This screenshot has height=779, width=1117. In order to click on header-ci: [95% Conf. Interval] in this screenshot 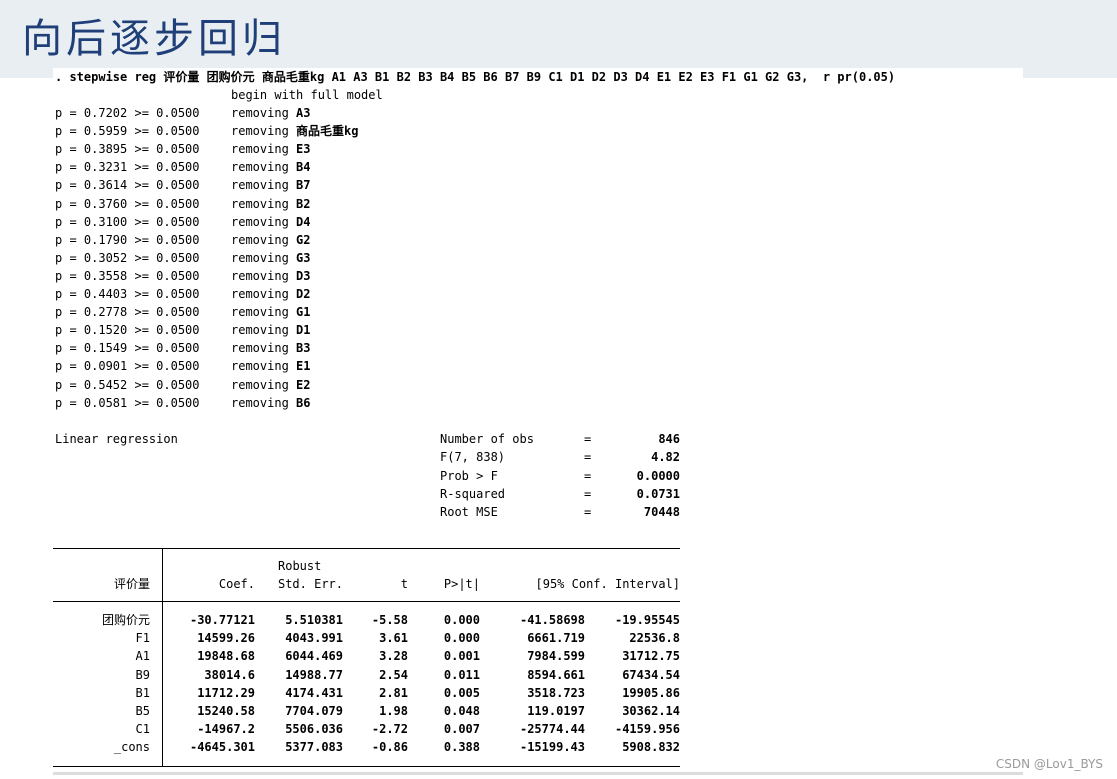, I will do `click(608, 584)`.